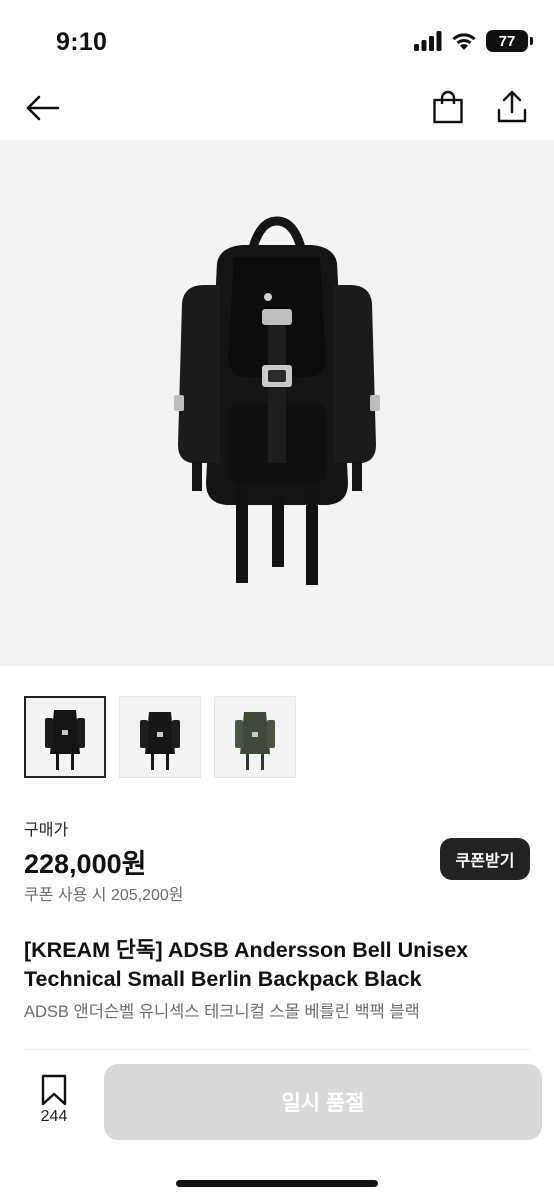  Describe the element at coordinates (323, 1102) in the screenshot. I see `sold-out-button: 일시 품절` at that location.